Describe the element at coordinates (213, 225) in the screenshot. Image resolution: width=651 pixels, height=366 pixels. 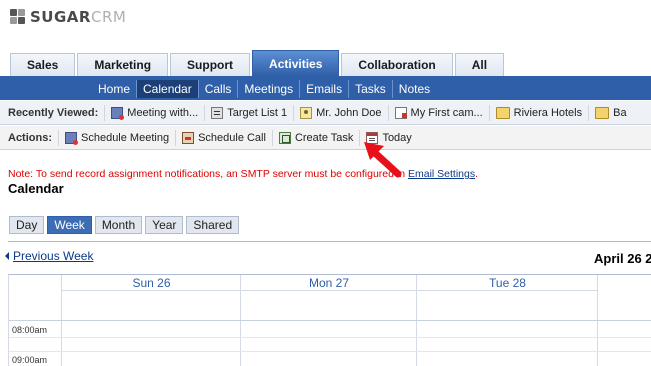
I see `view-shared-button: Shared` at that location.